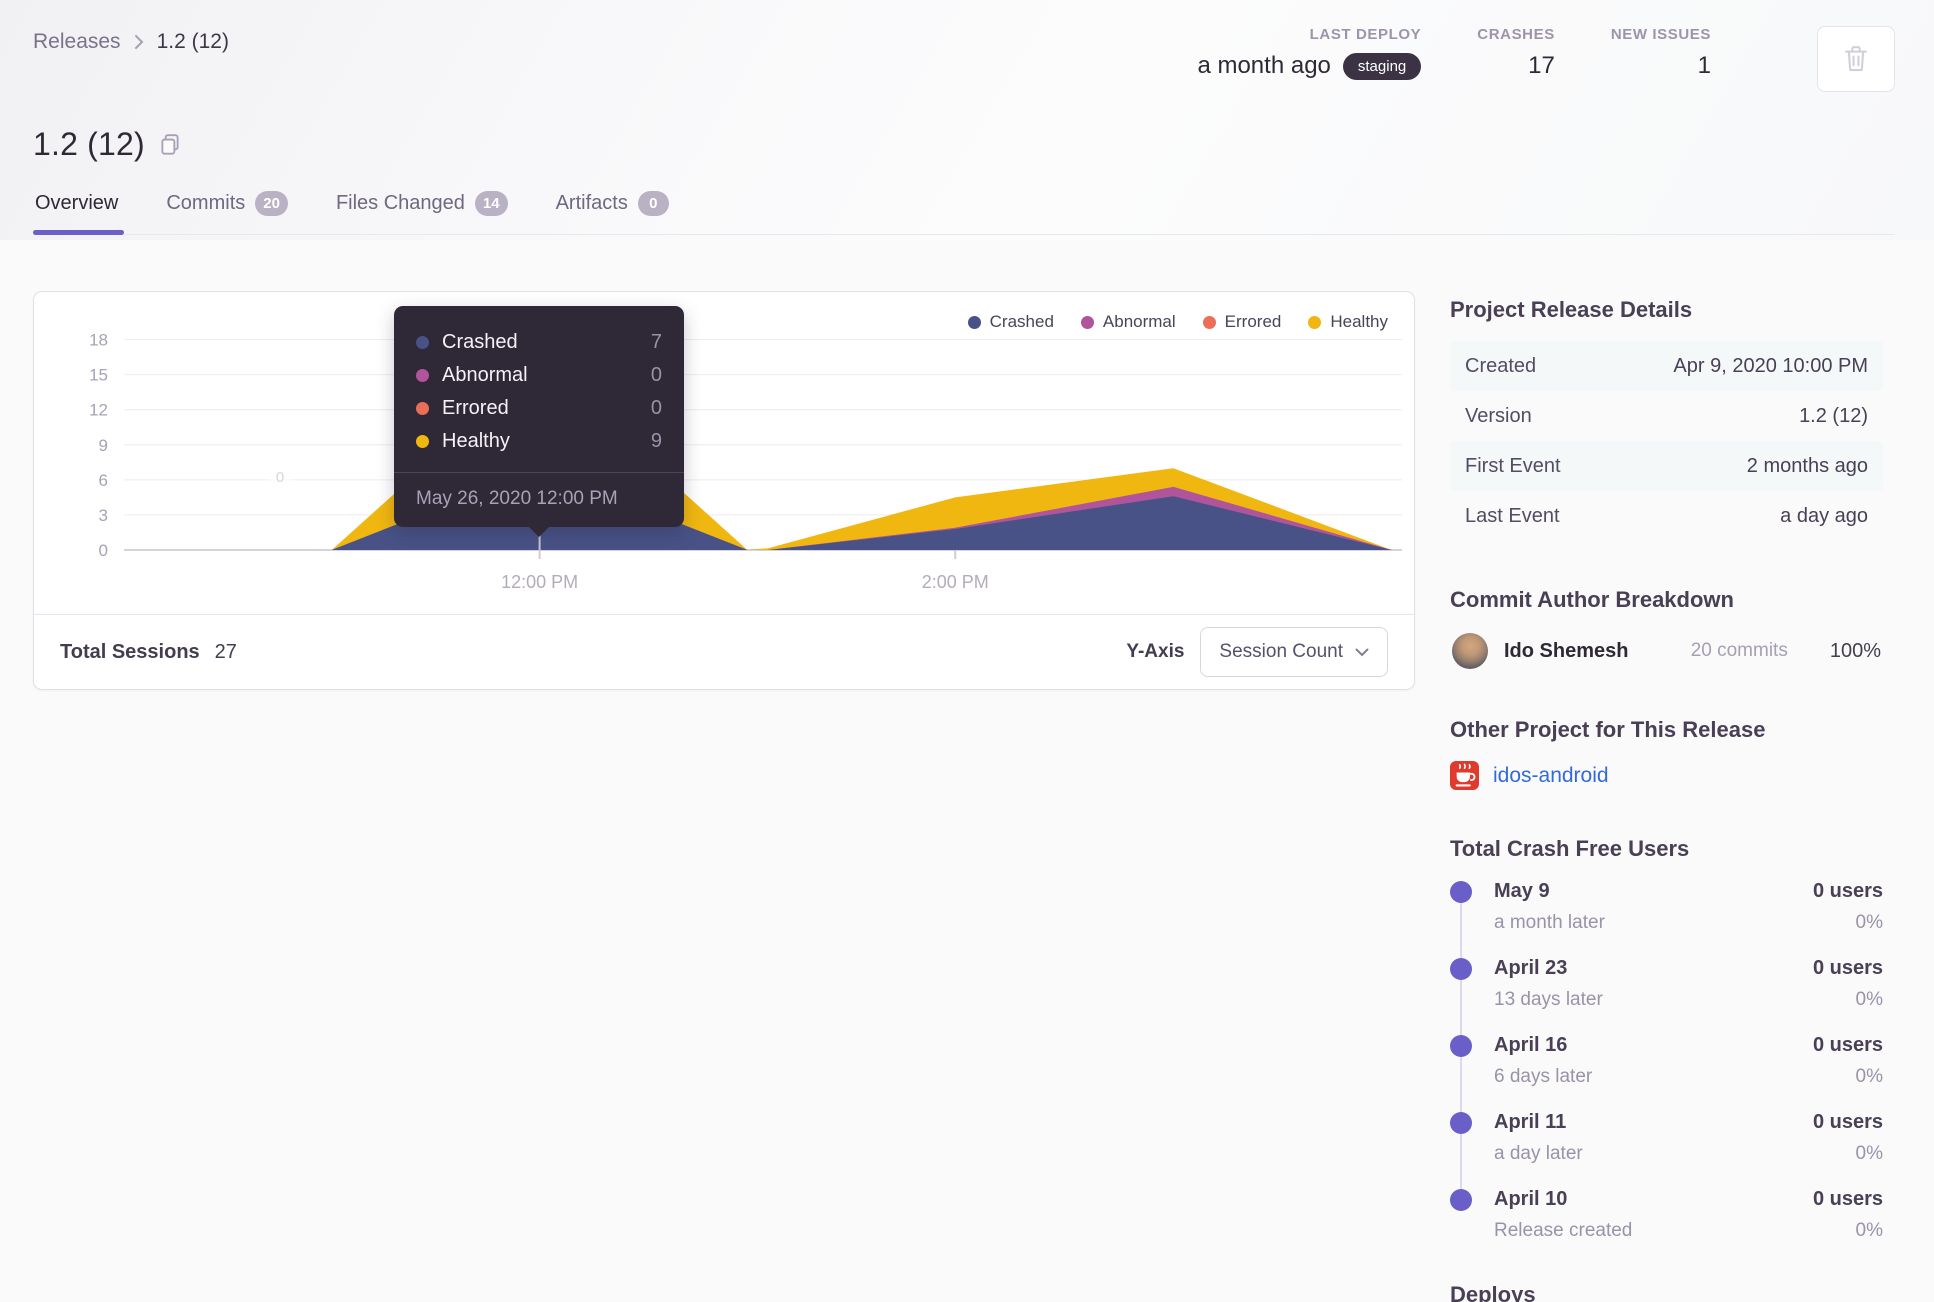 Image resolution: width=1934 pixels, height=1302 pixels. What do you see at coordinates (103, 480) in the screenshot?
I see `svg-text: 6` at bounding box center [103, 480].